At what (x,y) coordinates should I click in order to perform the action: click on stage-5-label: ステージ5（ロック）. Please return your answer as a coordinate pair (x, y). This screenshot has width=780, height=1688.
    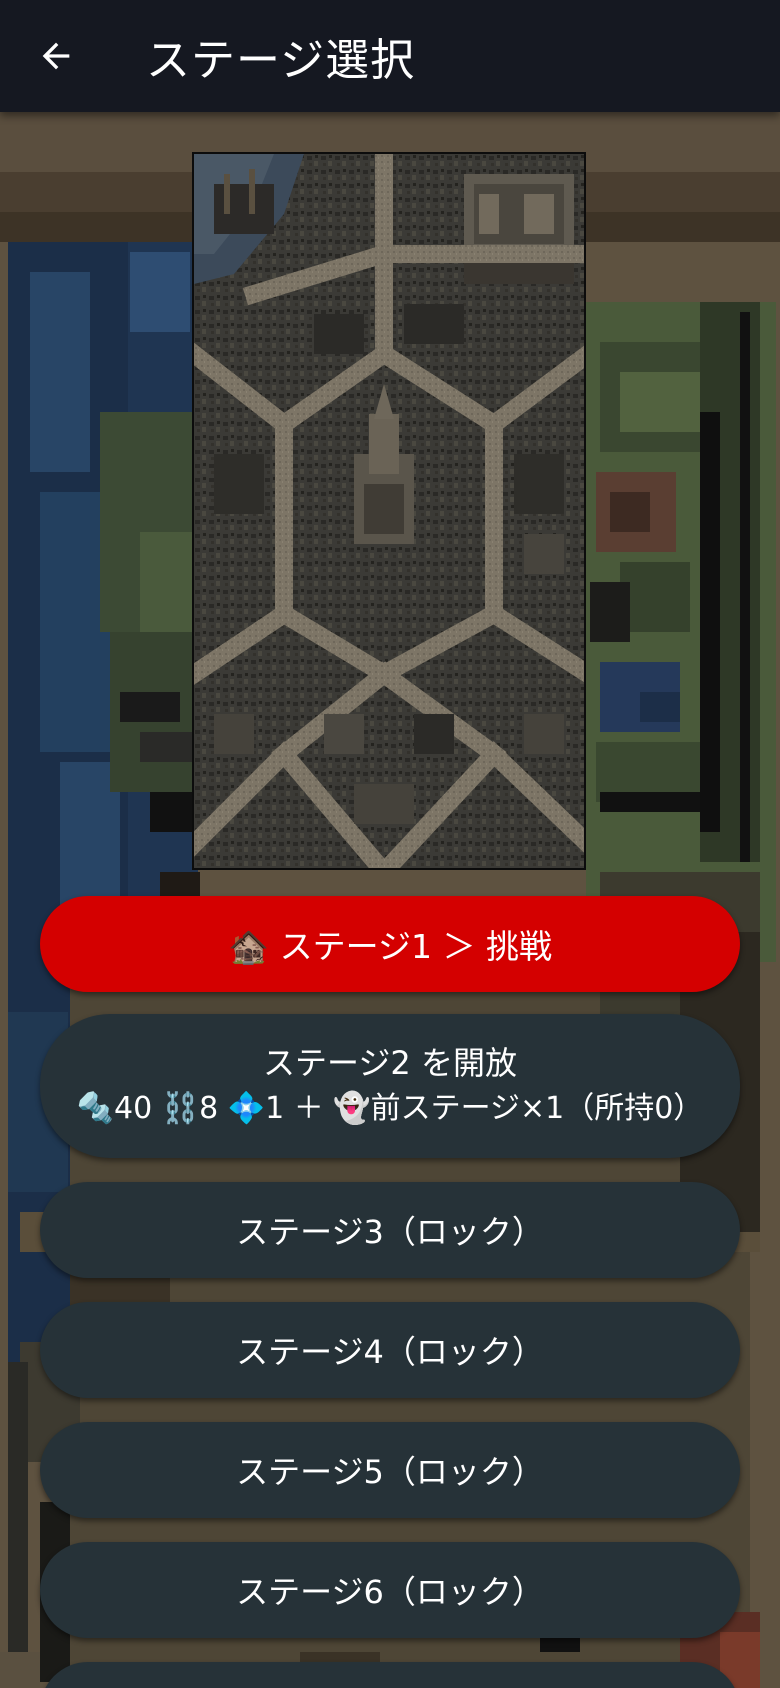
    Looking at the image, I should click on (390, 1472).